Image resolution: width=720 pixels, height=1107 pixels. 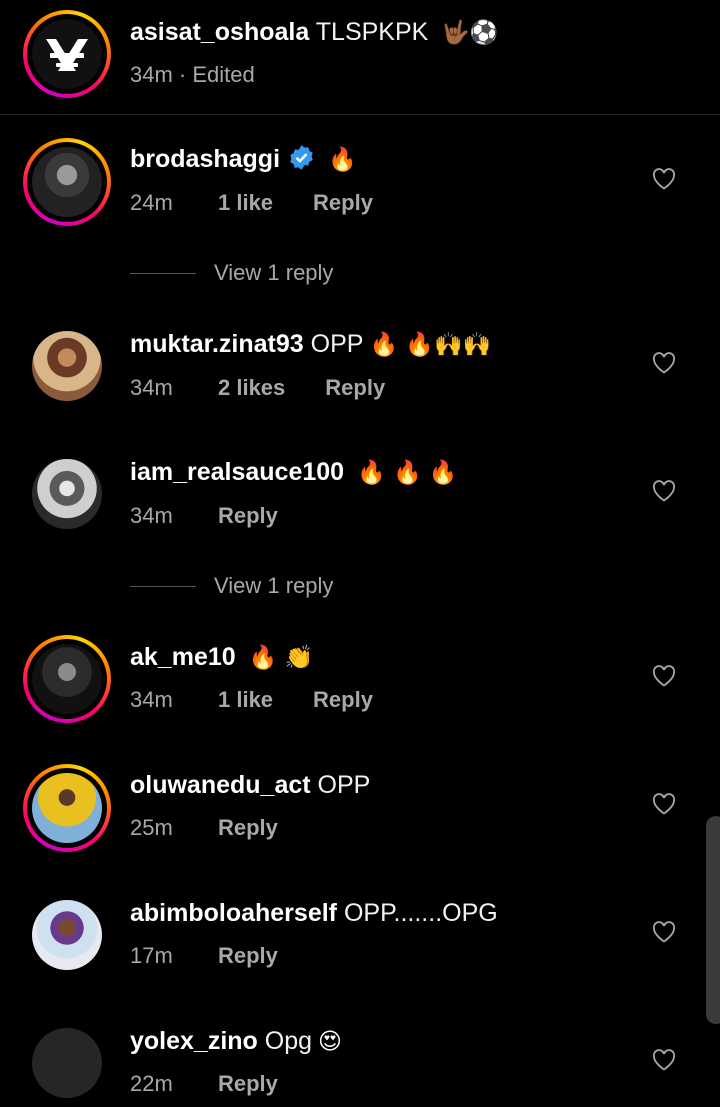 What do you see at coordinates (713, 920) in the screenshot?
I see `edge-panel-handle` at bounding box center [713, 920].